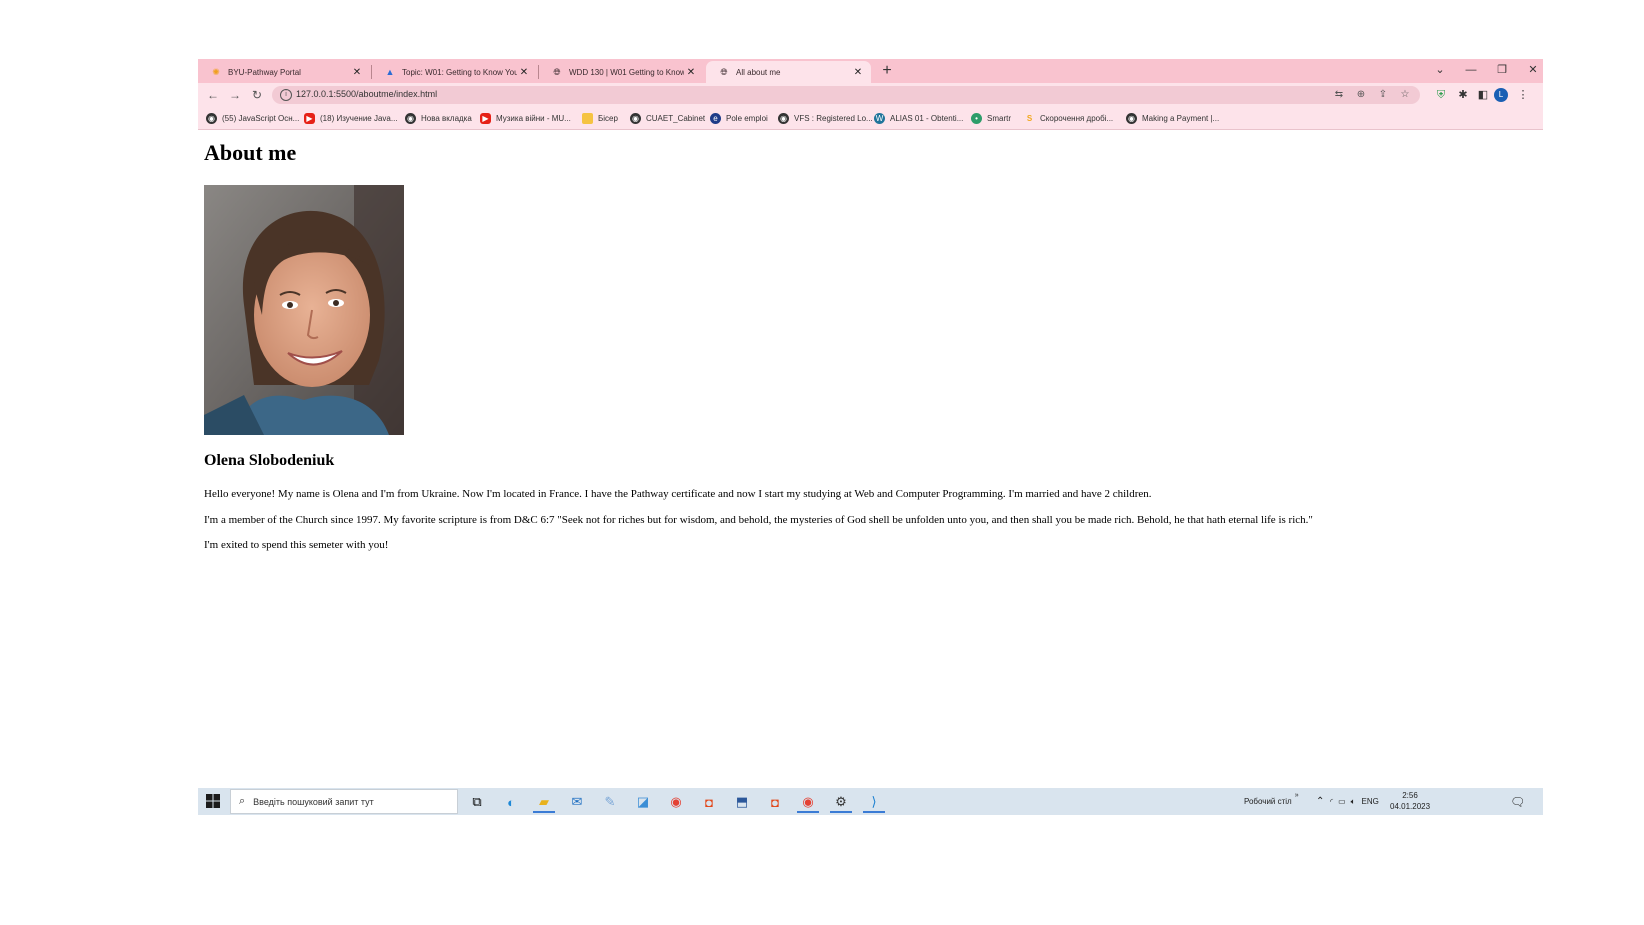 This screenshot has width=1644, height=925. Describe the element at coordinates (511, 802) in the screenshot. I see `edge-icon: ◐` at that location.